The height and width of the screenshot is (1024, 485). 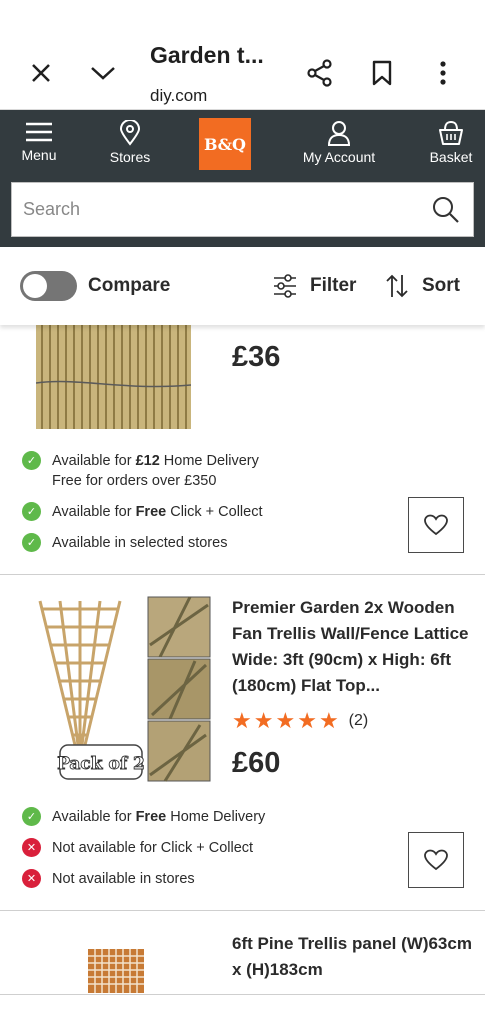 I want to click on browser-toolbar: Garden t... diy.com, so click(x=242, y=55).